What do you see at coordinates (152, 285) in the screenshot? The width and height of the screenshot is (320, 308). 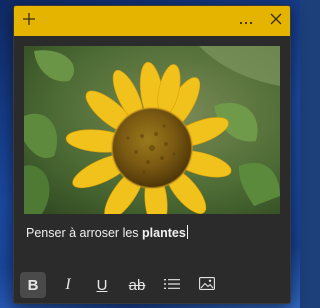 I see `formatting-toolbar: B I U ab` at bounding box center [152, 285].